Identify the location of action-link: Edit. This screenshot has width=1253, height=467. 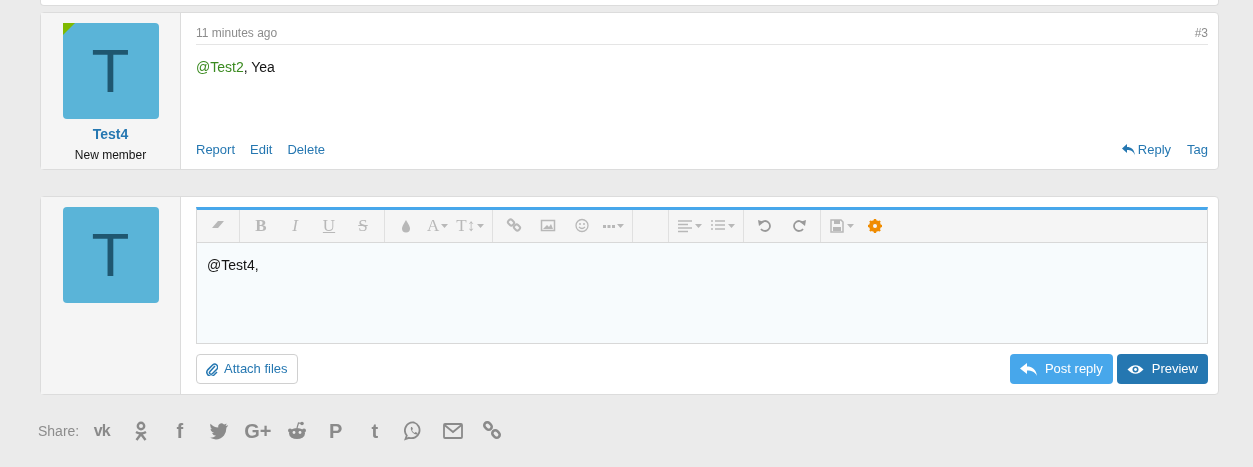
(261, 149).